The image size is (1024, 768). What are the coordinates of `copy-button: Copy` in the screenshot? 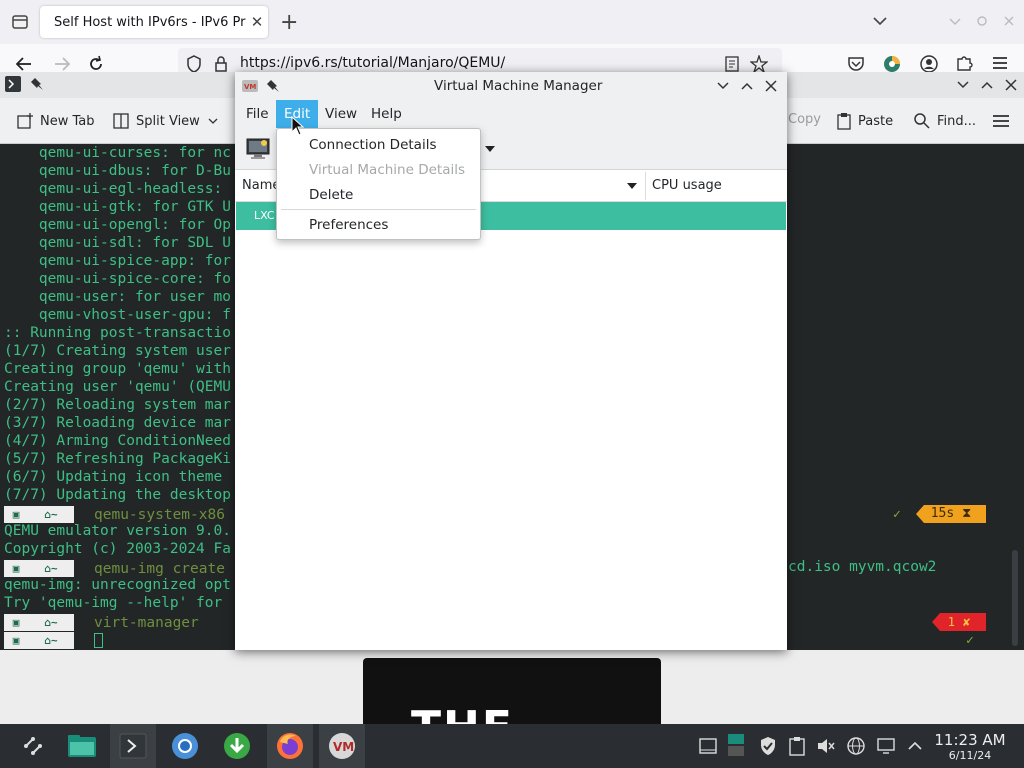 It's located at (804, 119).